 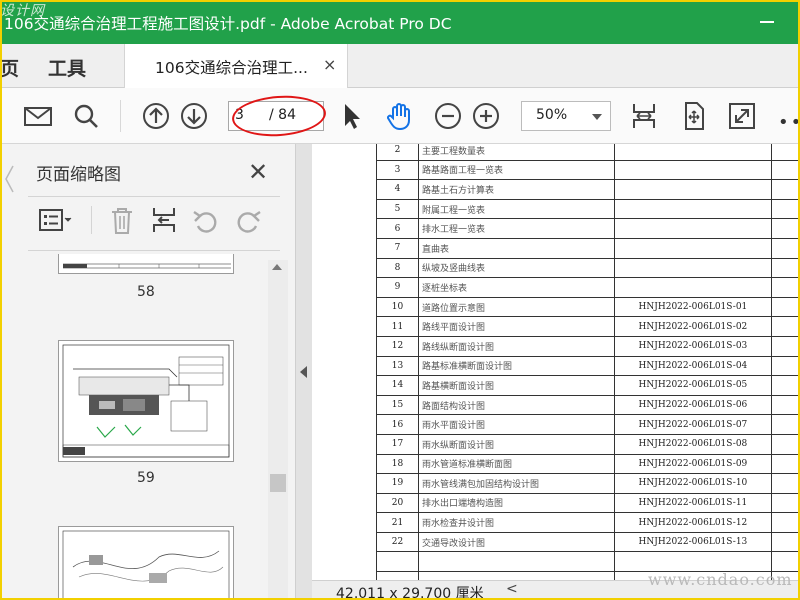 I want to click on scroll-up-icon, so click(x=277, y=267).